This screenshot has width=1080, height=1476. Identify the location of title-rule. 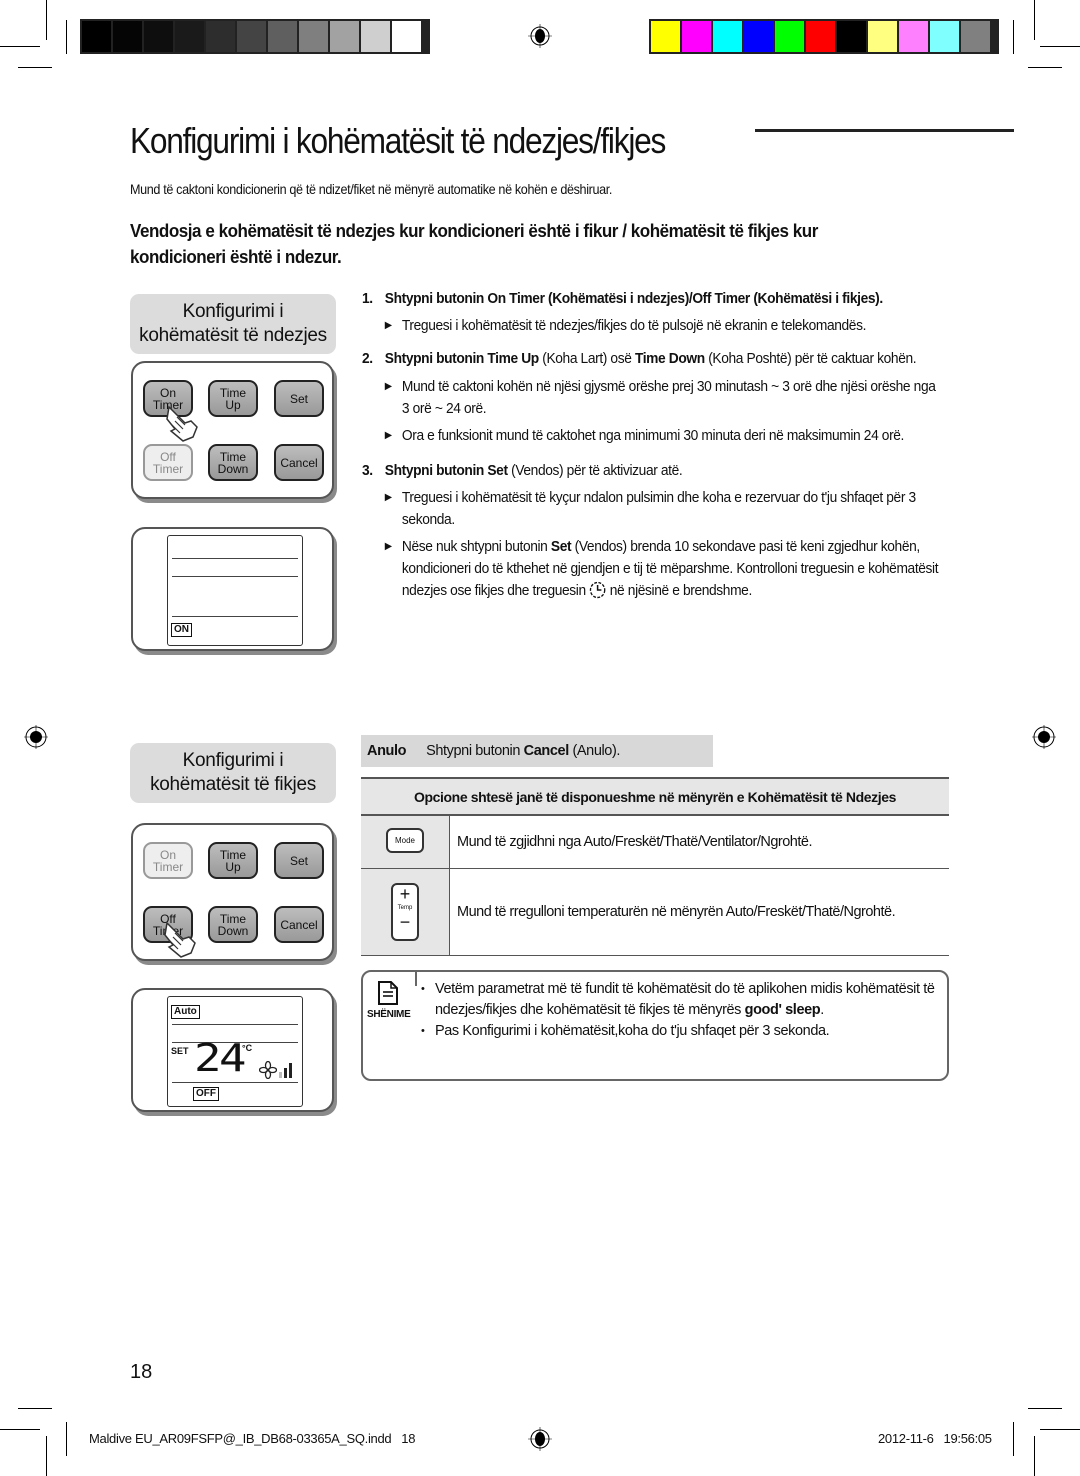
(884, 130).